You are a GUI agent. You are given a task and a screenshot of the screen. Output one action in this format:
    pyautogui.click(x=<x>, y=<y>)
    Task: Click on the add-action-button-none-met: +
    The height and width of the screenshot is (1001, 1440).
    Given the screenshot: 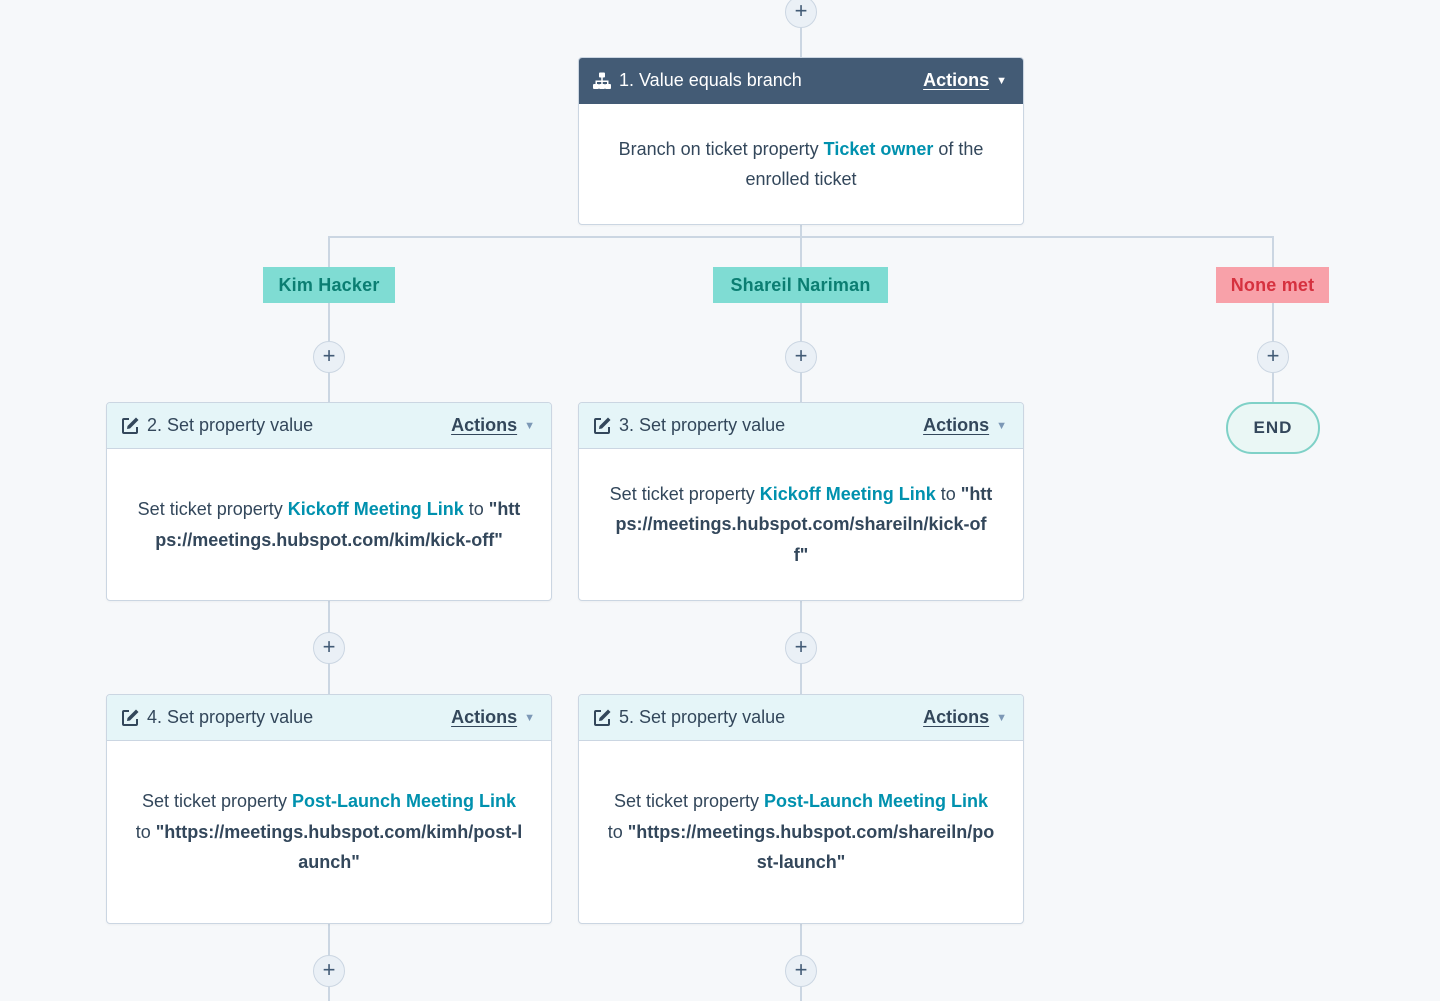 What is the action you would take?
    pyautogui.click(x=1273, y=357)
    